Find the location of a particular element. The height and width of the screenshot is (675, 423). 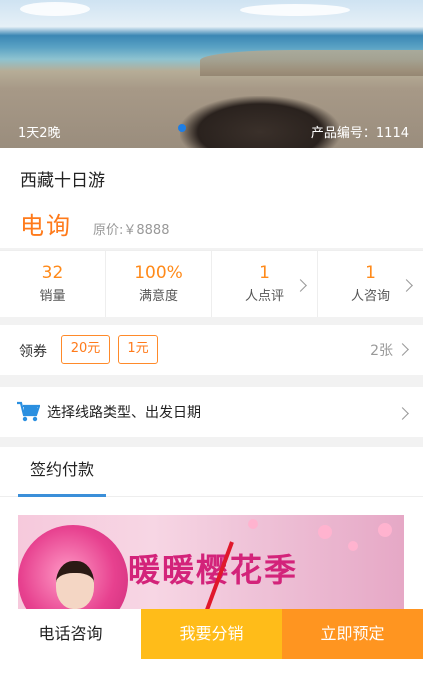

stat-satisfaction: 100% 满意度 is located at coordinates (159, 284).